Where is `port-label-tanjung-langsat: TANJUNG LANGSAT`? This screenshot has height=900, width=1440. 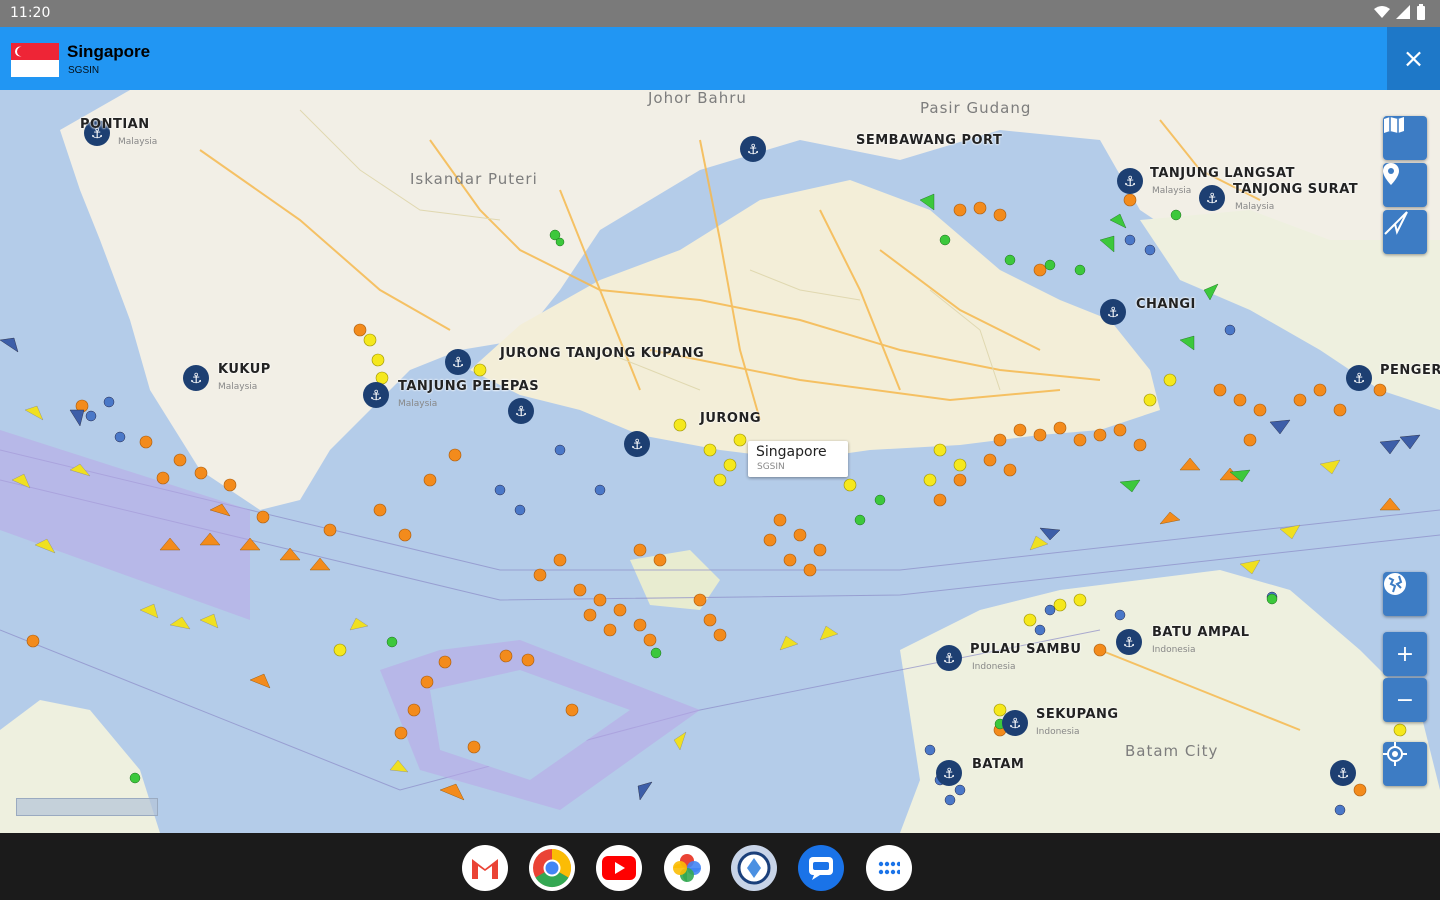
port-label-tanjung-langsat: TANJUNG LANGSAT is located at coordinates (1222, 173).